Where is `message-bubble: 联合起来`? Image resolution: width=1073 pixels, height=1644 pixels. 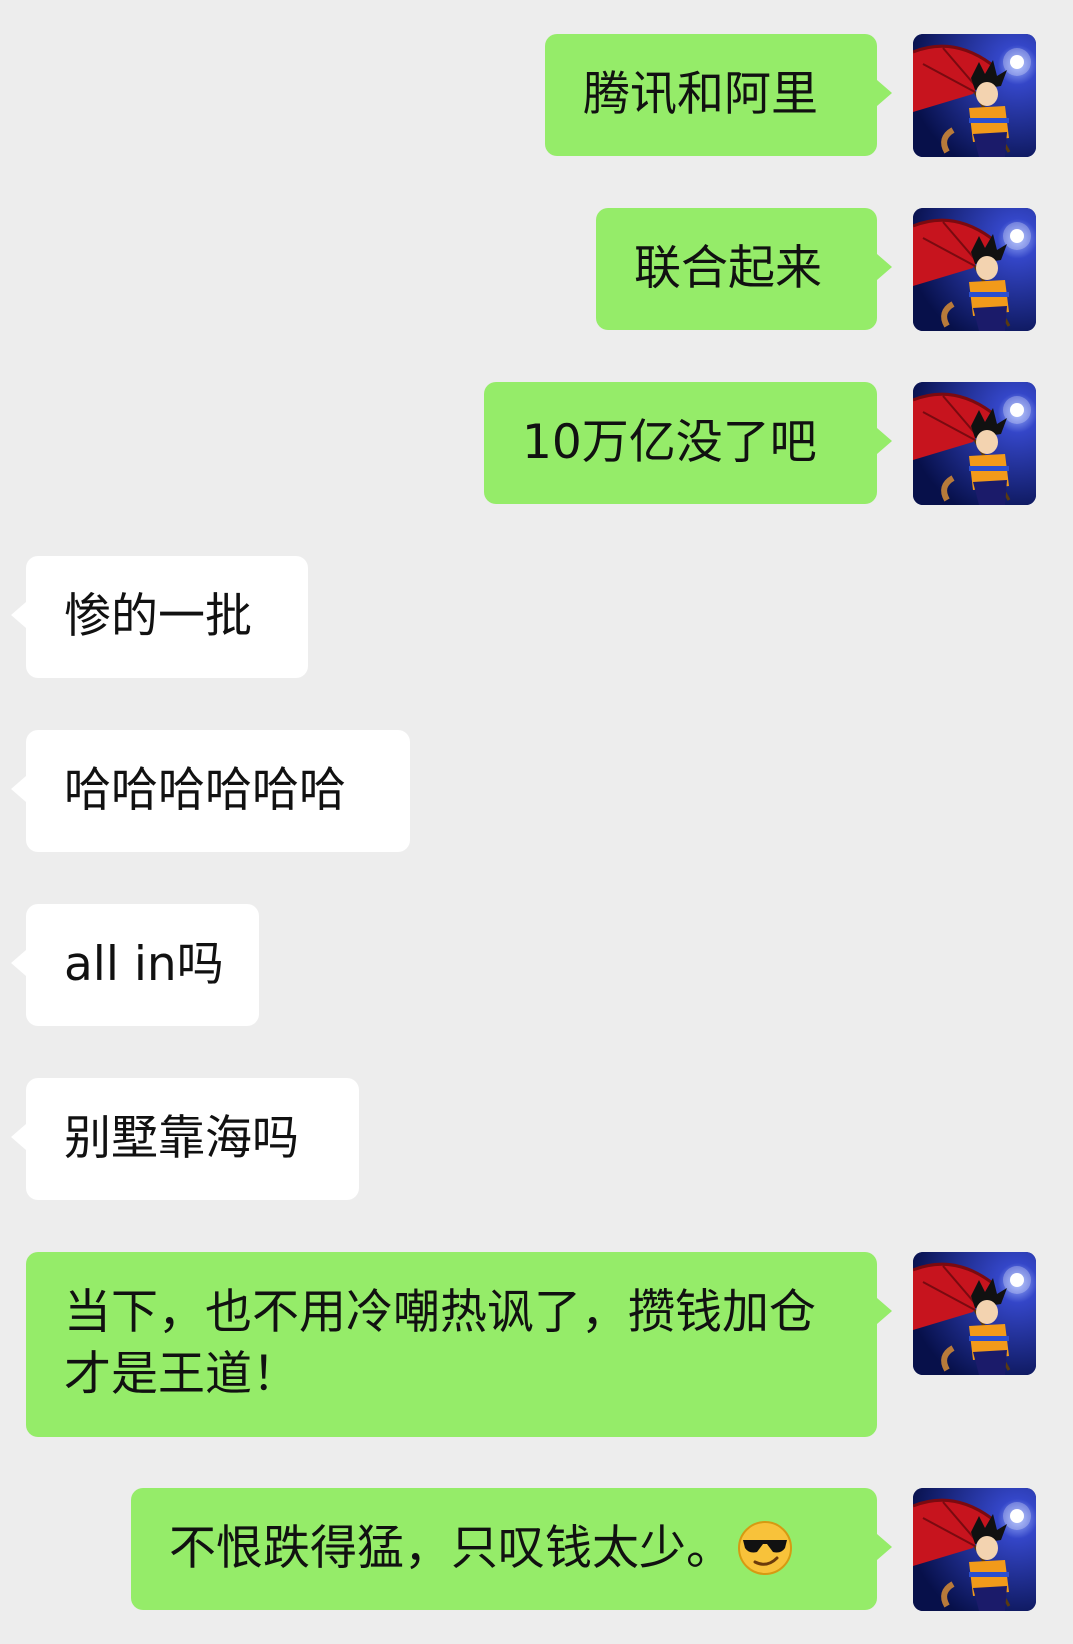
message-bubble: 联合起来 is located at coordinates (744, 269).